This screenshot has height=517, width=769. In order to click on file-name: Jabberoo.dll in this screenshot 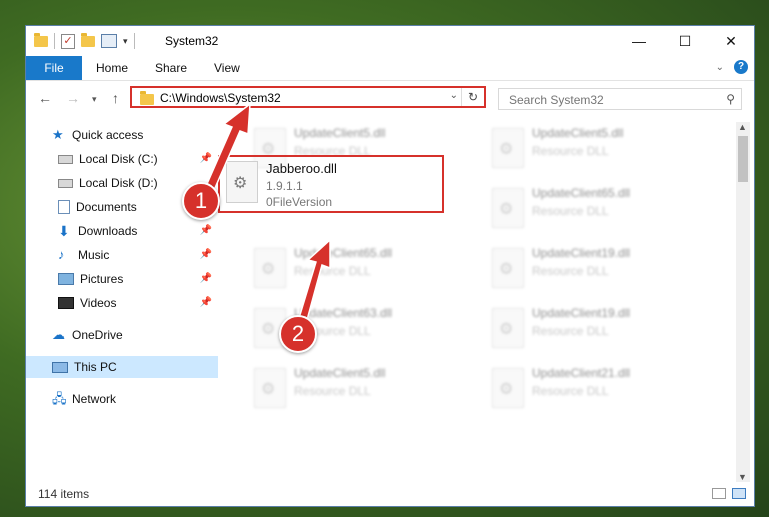, I will do `click(301, 168)`.